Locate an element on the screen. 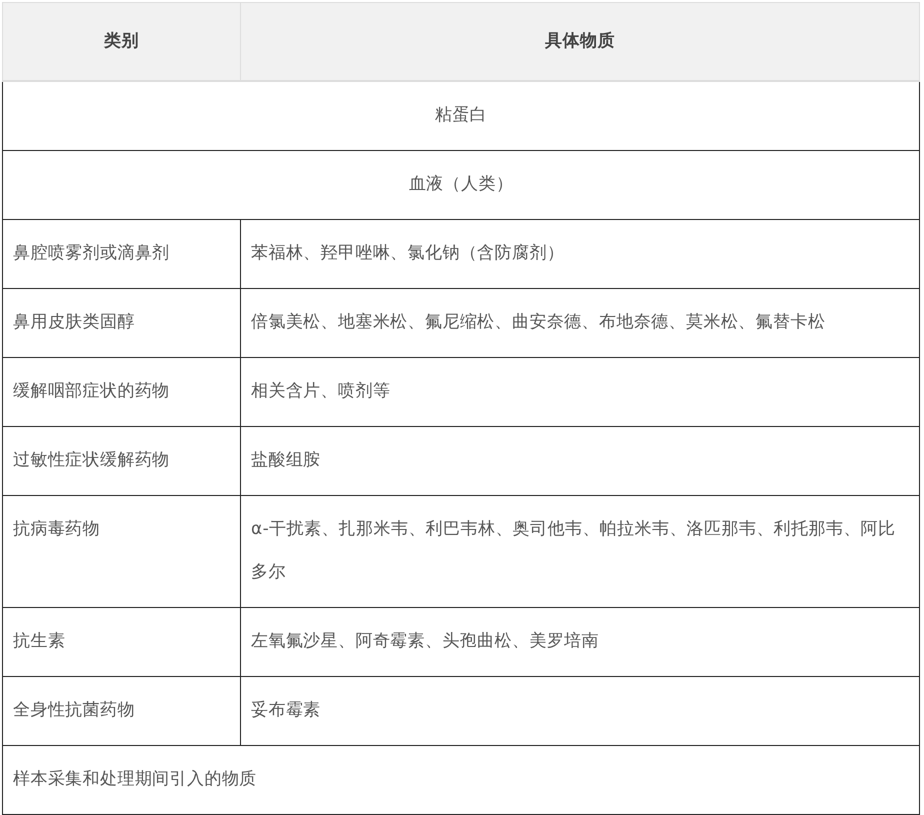 This screenshot has width=924, height=815. table-cell: 鼻用皮肤类固醇 is located at coordinates (121, 323).